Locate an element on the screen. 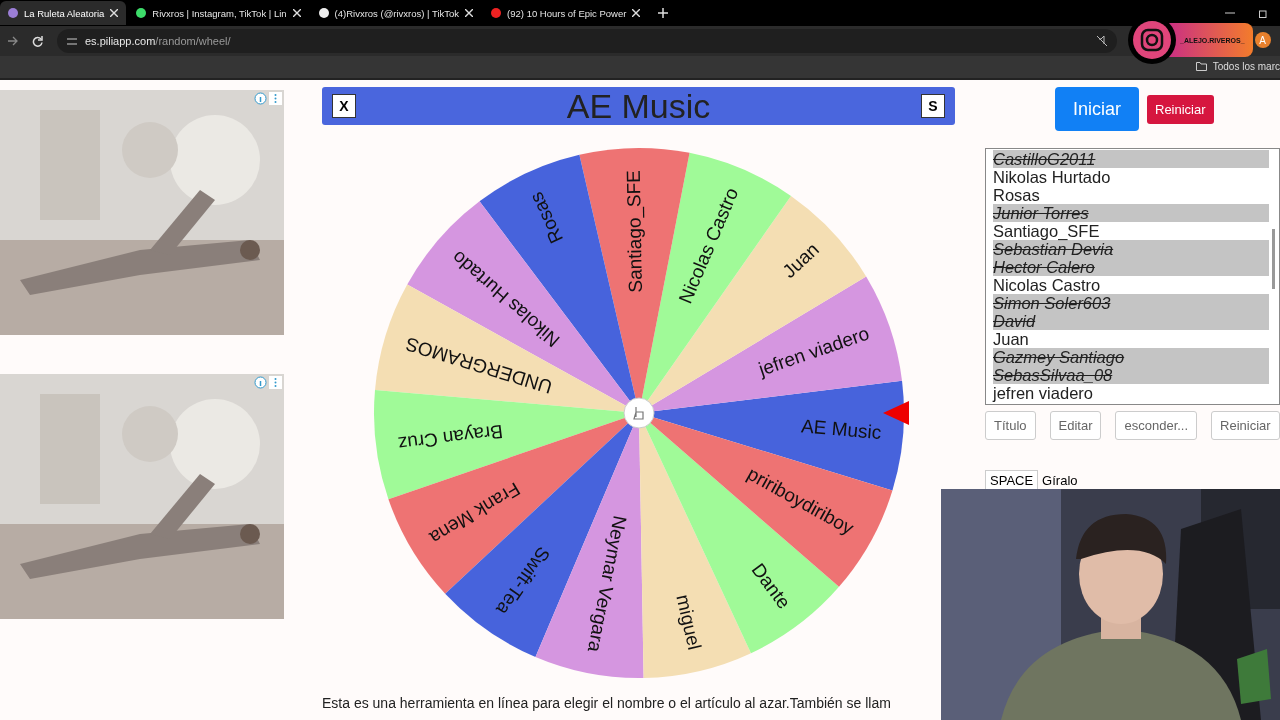 Image resolution: width=1280 pixels, height=720 pixels. entry-item: Santiago_SFE is located at coordinates (1131, 231).